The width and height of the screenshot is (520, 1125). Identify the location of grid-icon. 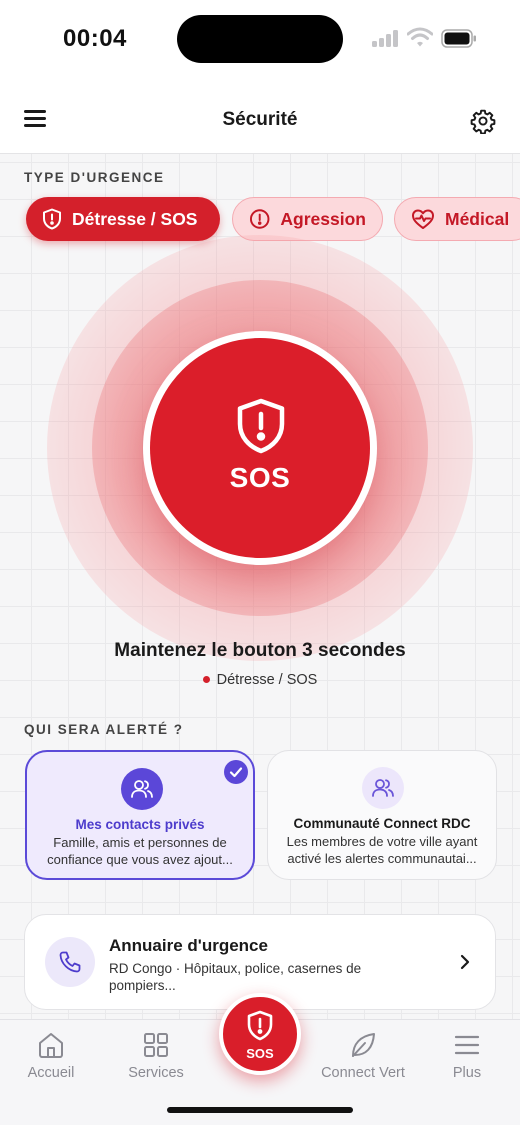
(156, 1045).